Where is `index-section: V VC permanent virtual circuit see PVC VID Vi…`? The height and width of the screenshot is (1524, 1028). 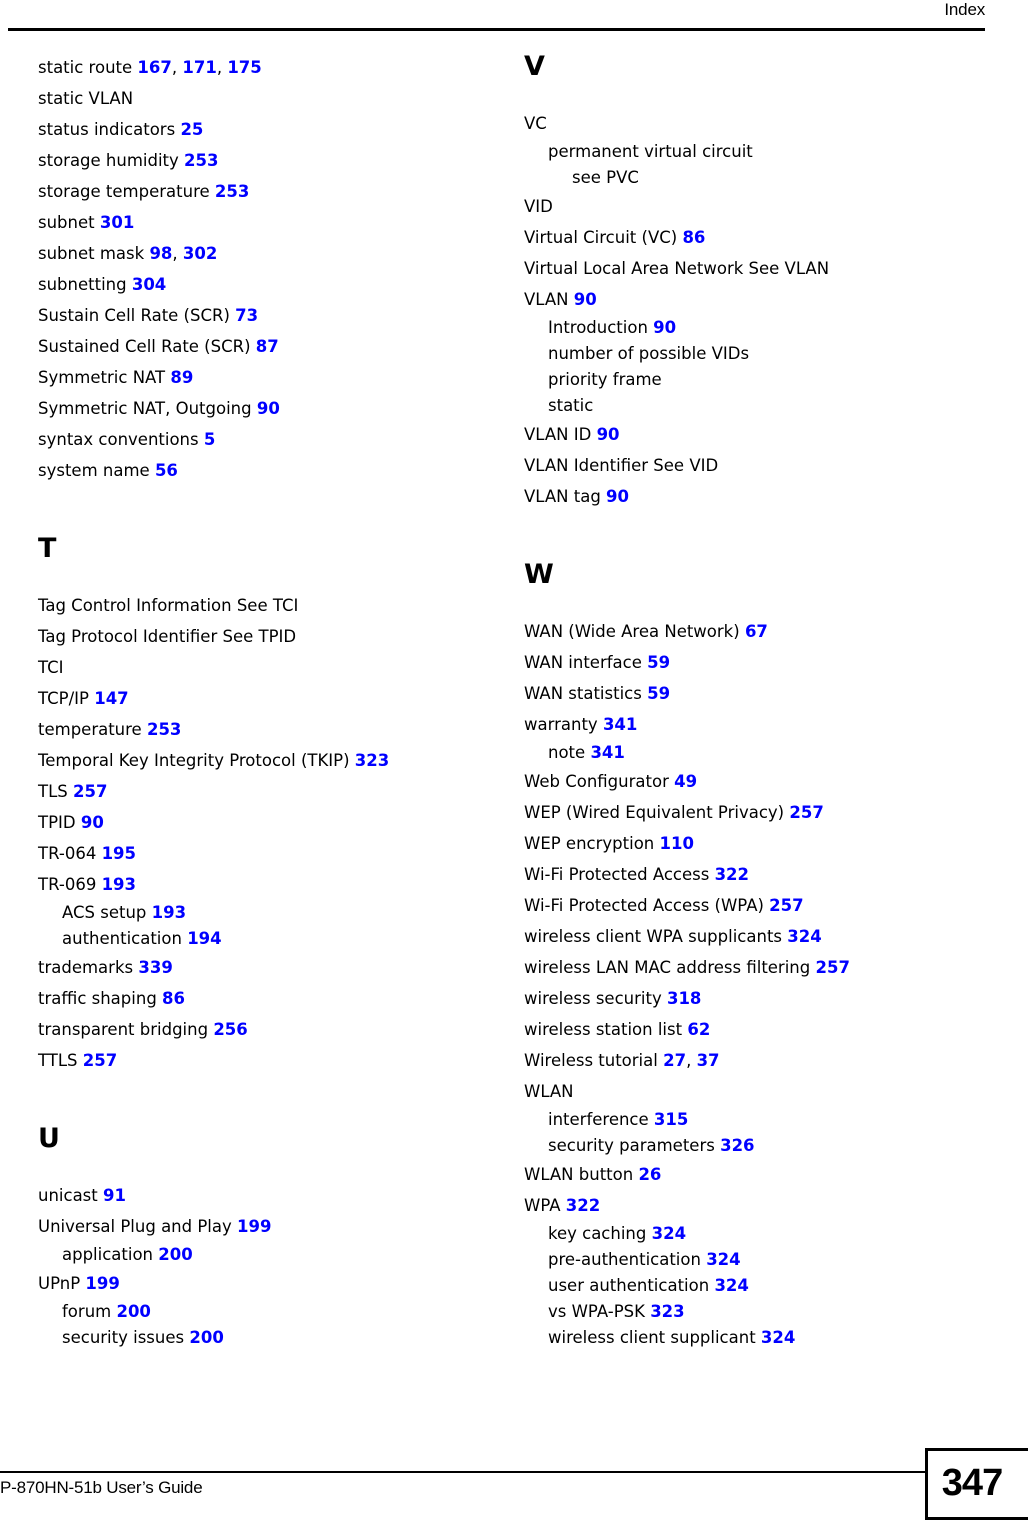
index-section: V VC permanent virtual circuit see PVC VID Vi… is located at coordinates (759, 282).